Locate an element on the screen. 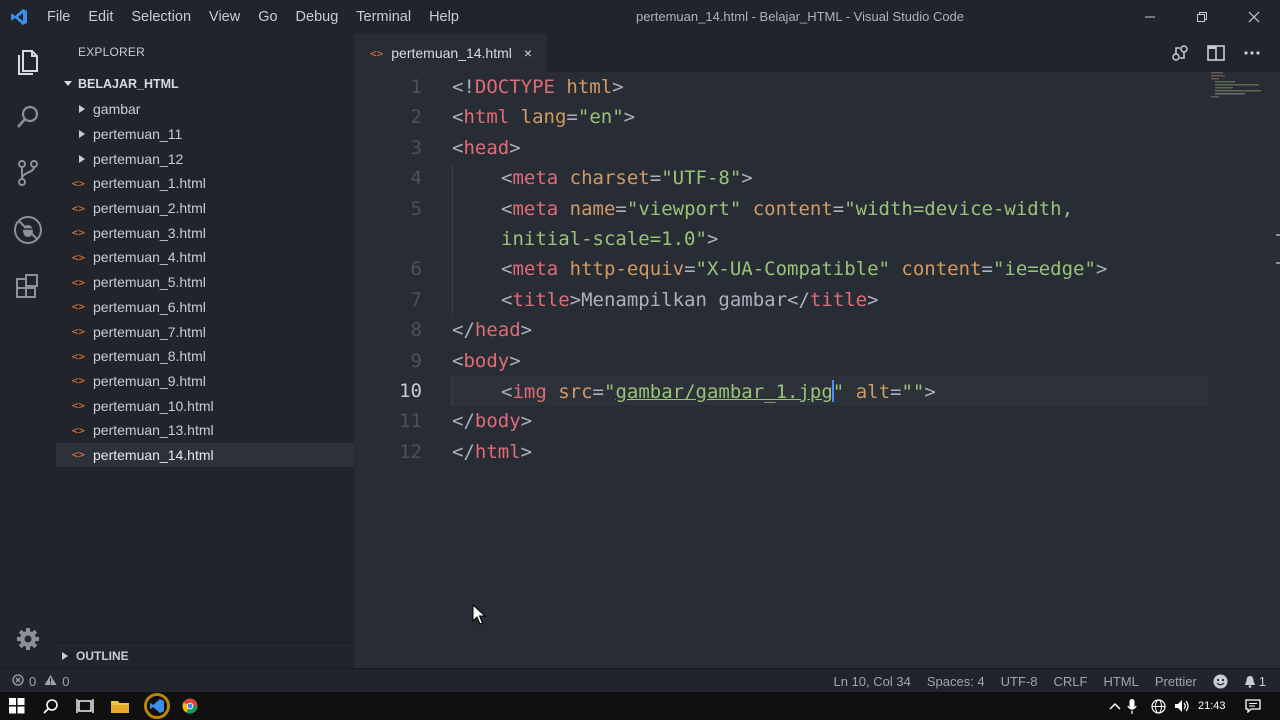  tree-folder-pertemuan-12: pertemuan_12 is located at coordinates (205, 158).